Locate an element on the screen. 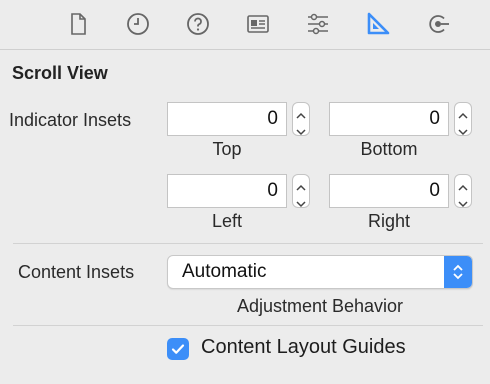  connections-icon is located at coordinates (438, 24).